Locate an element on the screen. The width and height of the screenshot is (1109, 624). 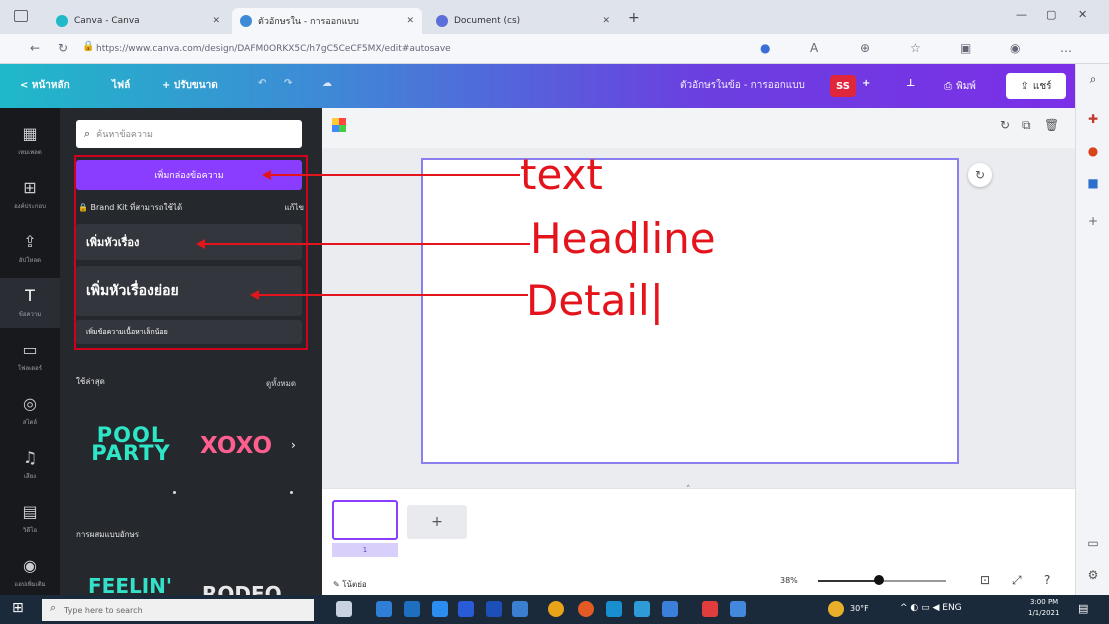
rail-item-0: ▦ เทมเพลต is located at coordinates (30, 141).